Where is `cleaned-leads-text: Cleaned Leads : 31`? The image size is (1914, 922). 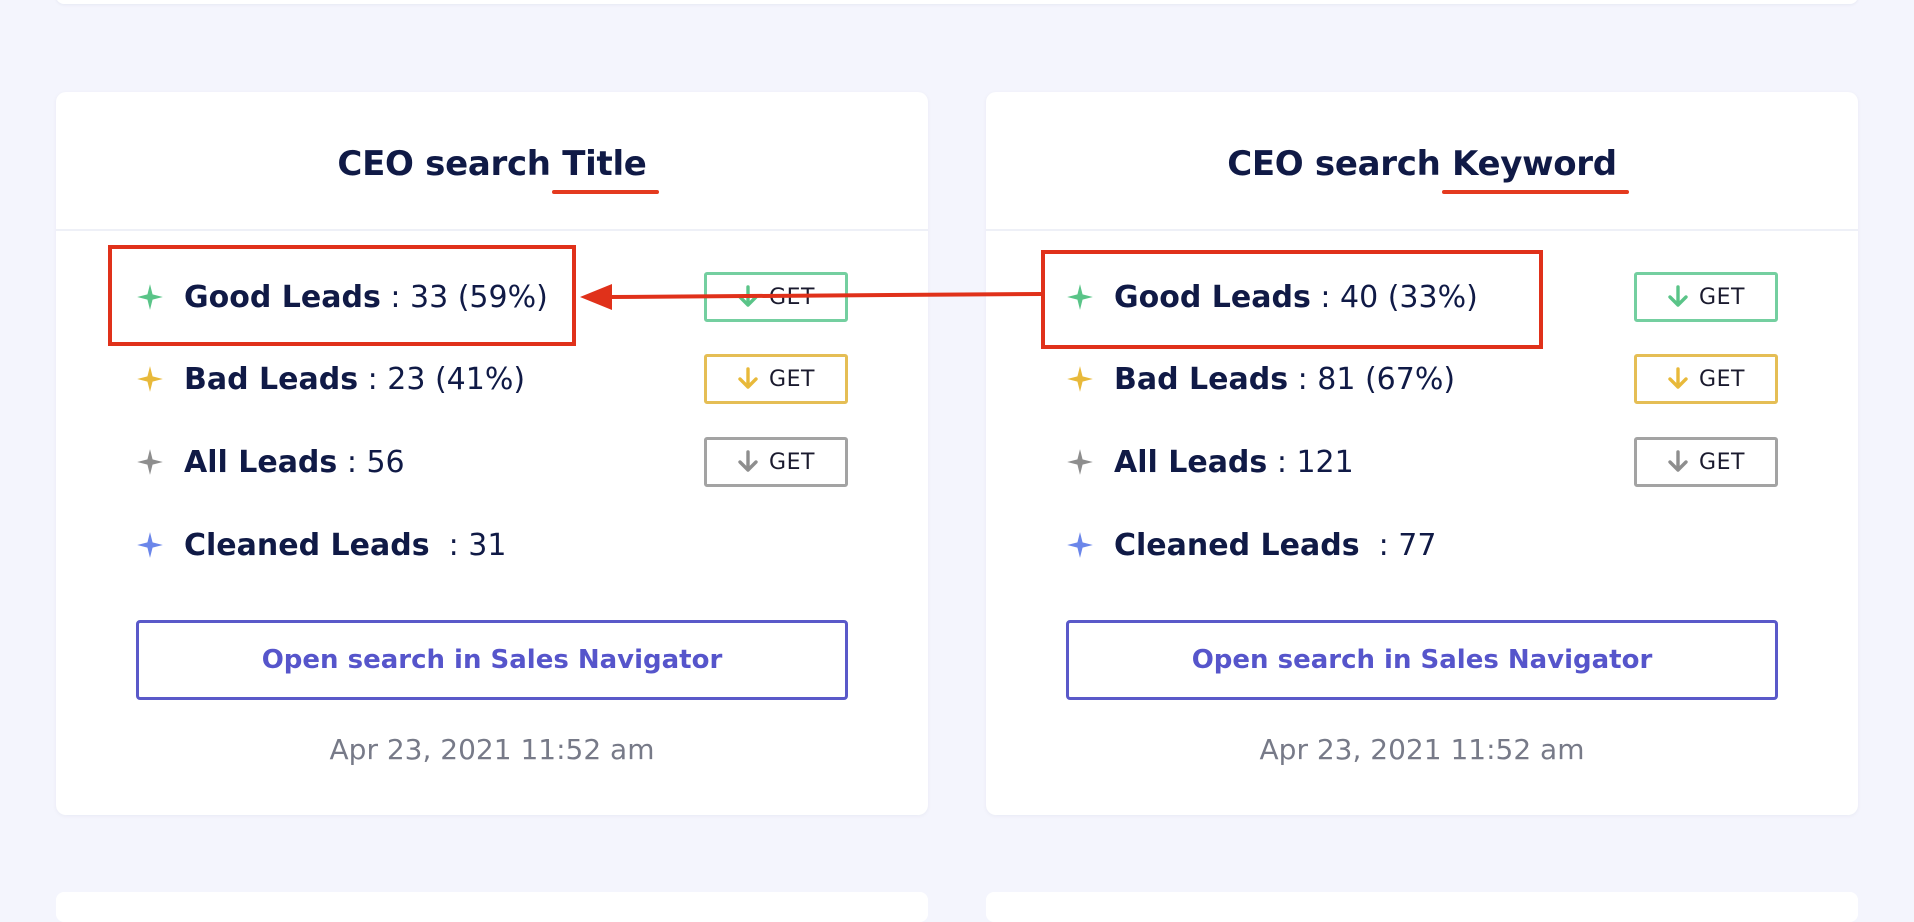
cleaned-leads-text: Cleaned Leads : 31 is located at coordinates (345, 545).